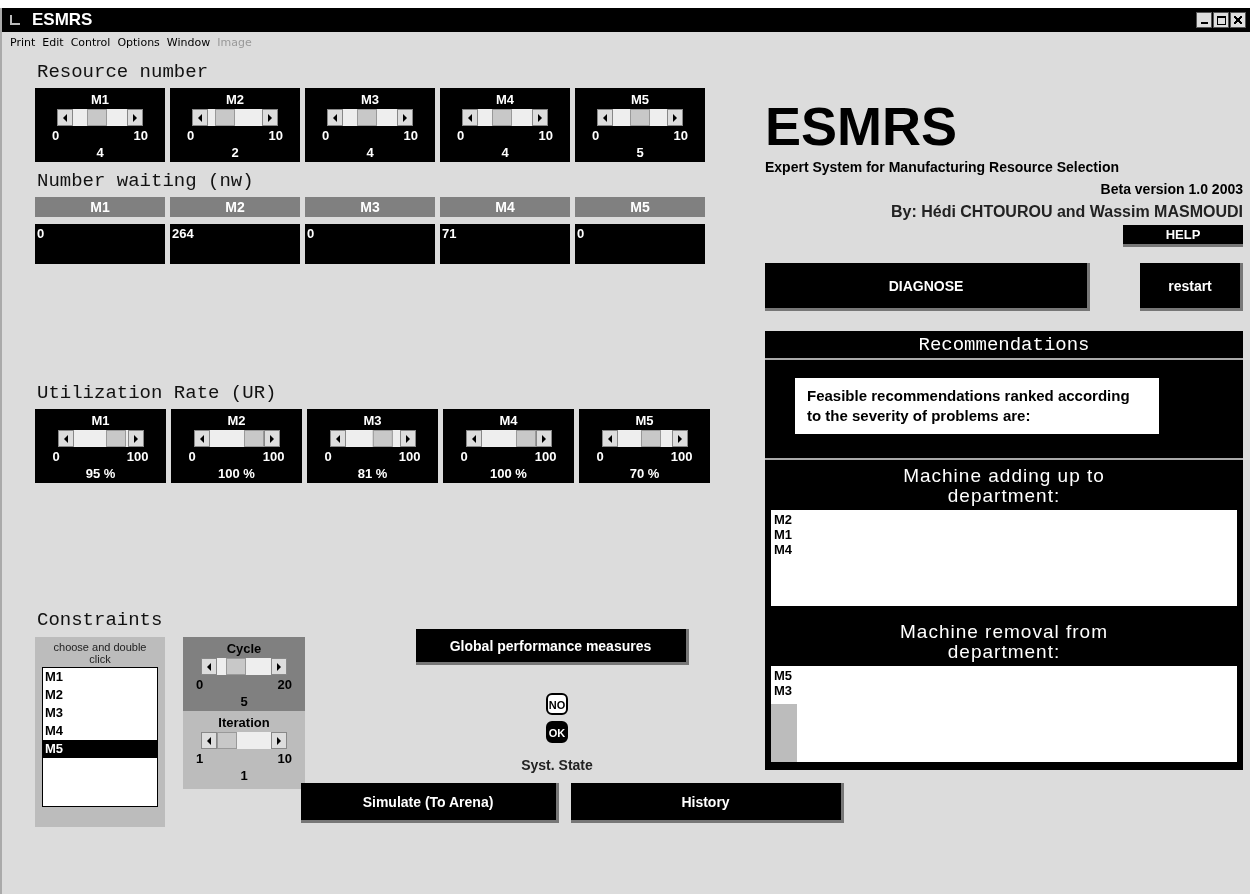 Image resolution: width=1250 pixels, height=894 pixels. What do you see at coordinates (1221, 20) in the screenshot?
I see `maximize-button` at bounding box center [1221, 20].